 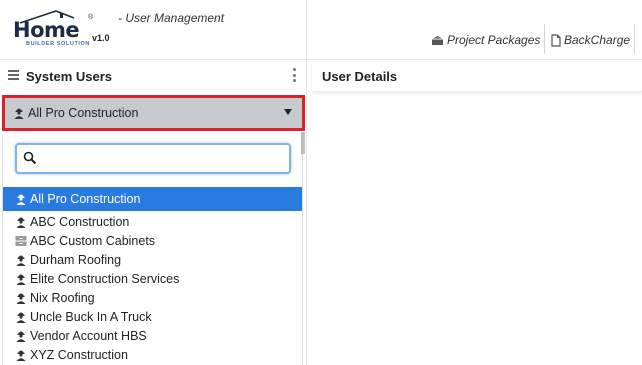 I want to click on page-subtitle: - User Management, so click(x=171, y=18).